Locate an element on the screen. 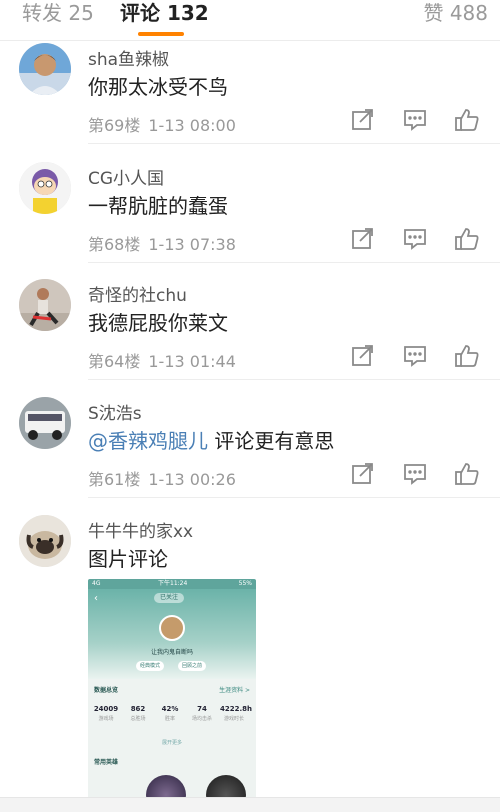 Image resolution: width=500 pixels, height=812 pixels. comment-username: 奇怪的社chu is located at coordinates (137, 293).